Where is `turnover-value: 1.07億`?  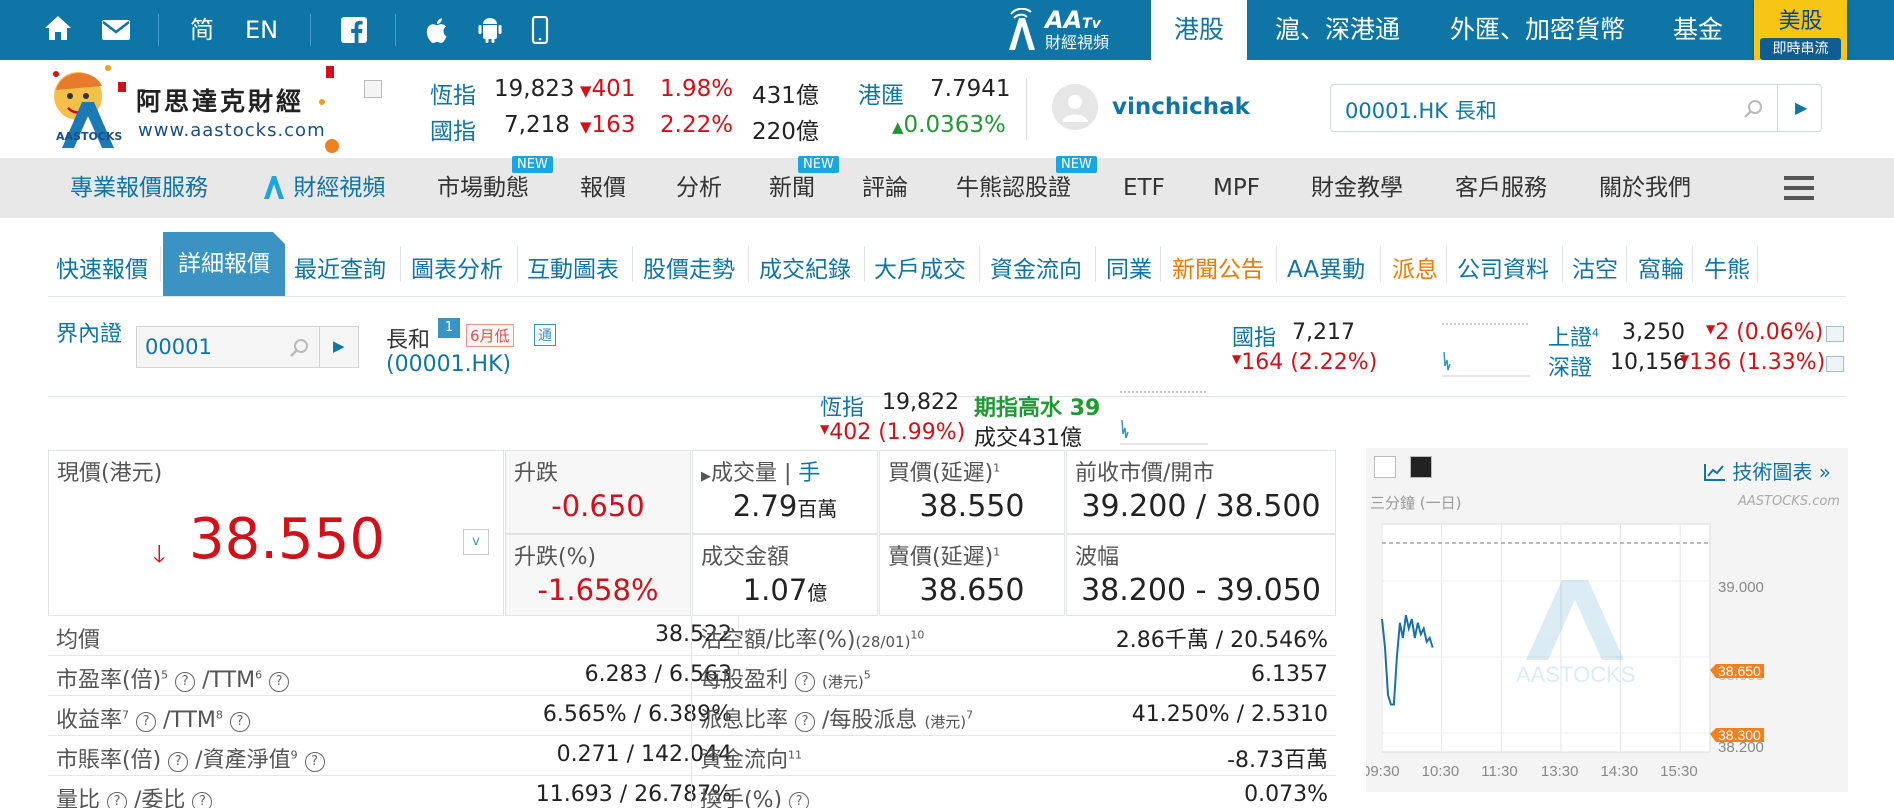
turnover-value: 1.07億 is located at coordinates (785, 590).